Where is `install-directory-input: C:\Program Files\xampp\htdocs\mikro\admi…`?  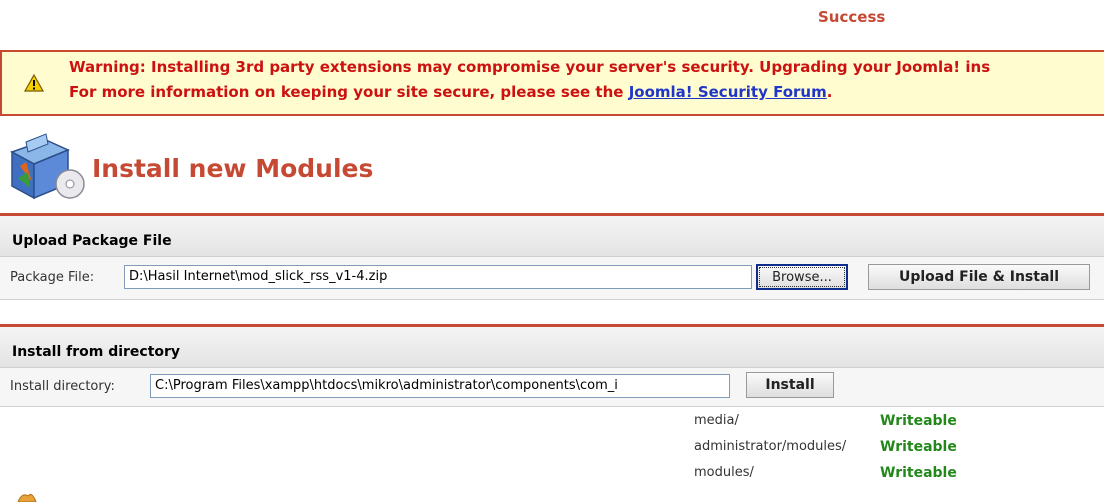 install-directory-input: C:\Program Files\xampp\htdocs\mikro\admi… is located at coordinates (440, 386).